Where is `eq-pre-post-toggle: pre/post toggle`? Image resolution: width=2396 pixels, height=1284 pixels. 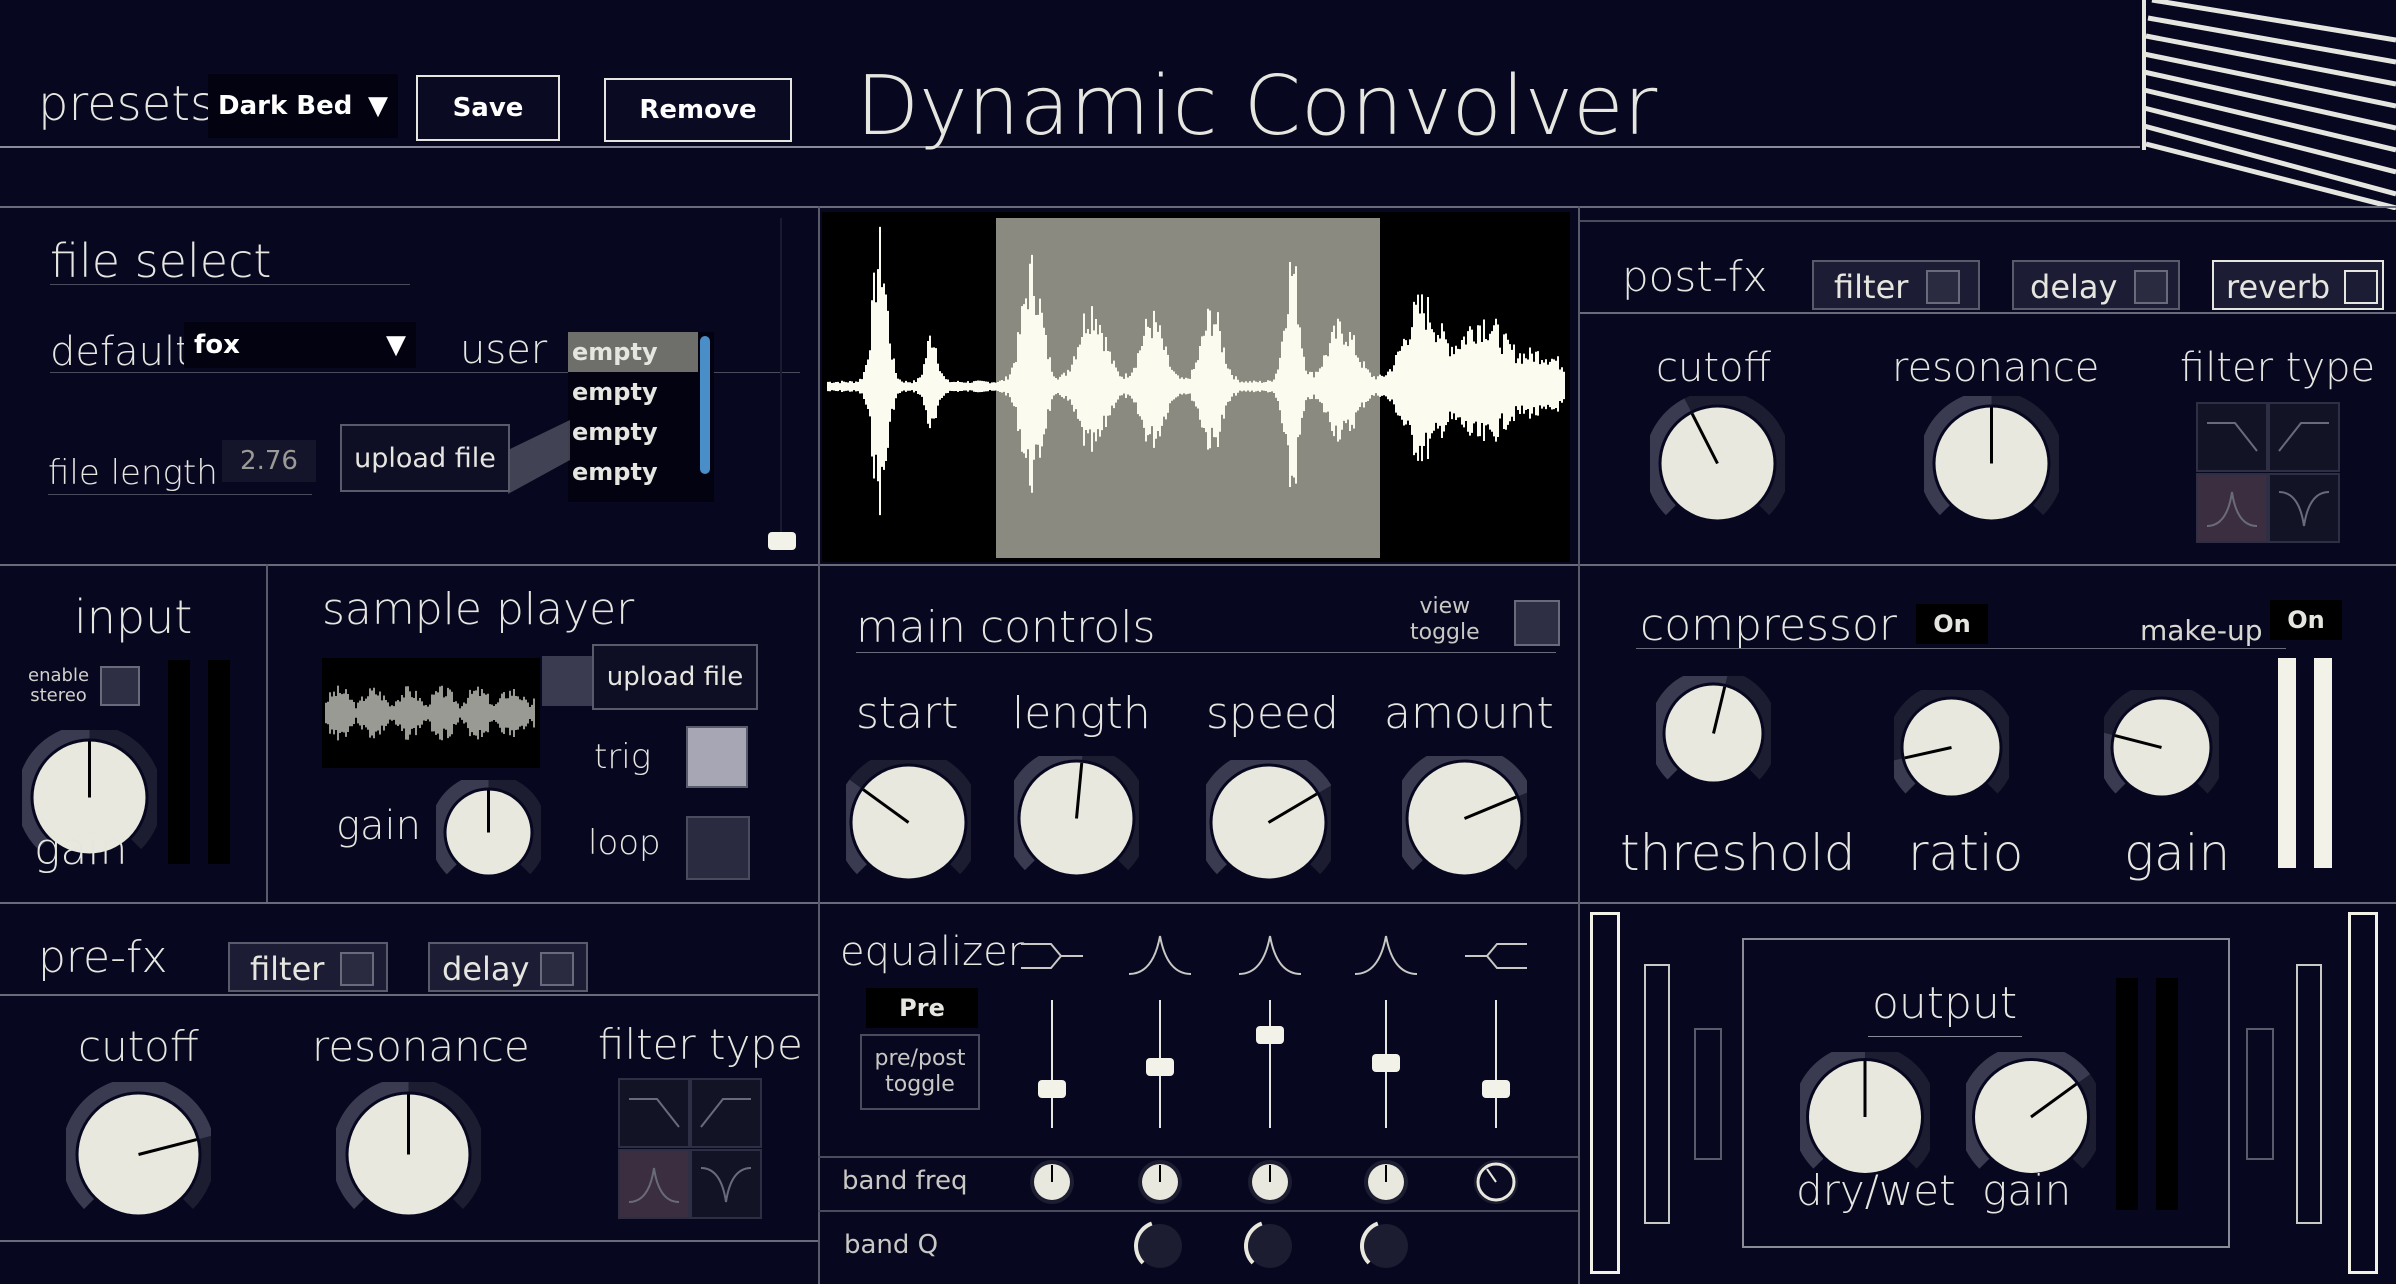 eq-pre-post-toggle: pre/post toggle is located at coordinates (920, 1072).